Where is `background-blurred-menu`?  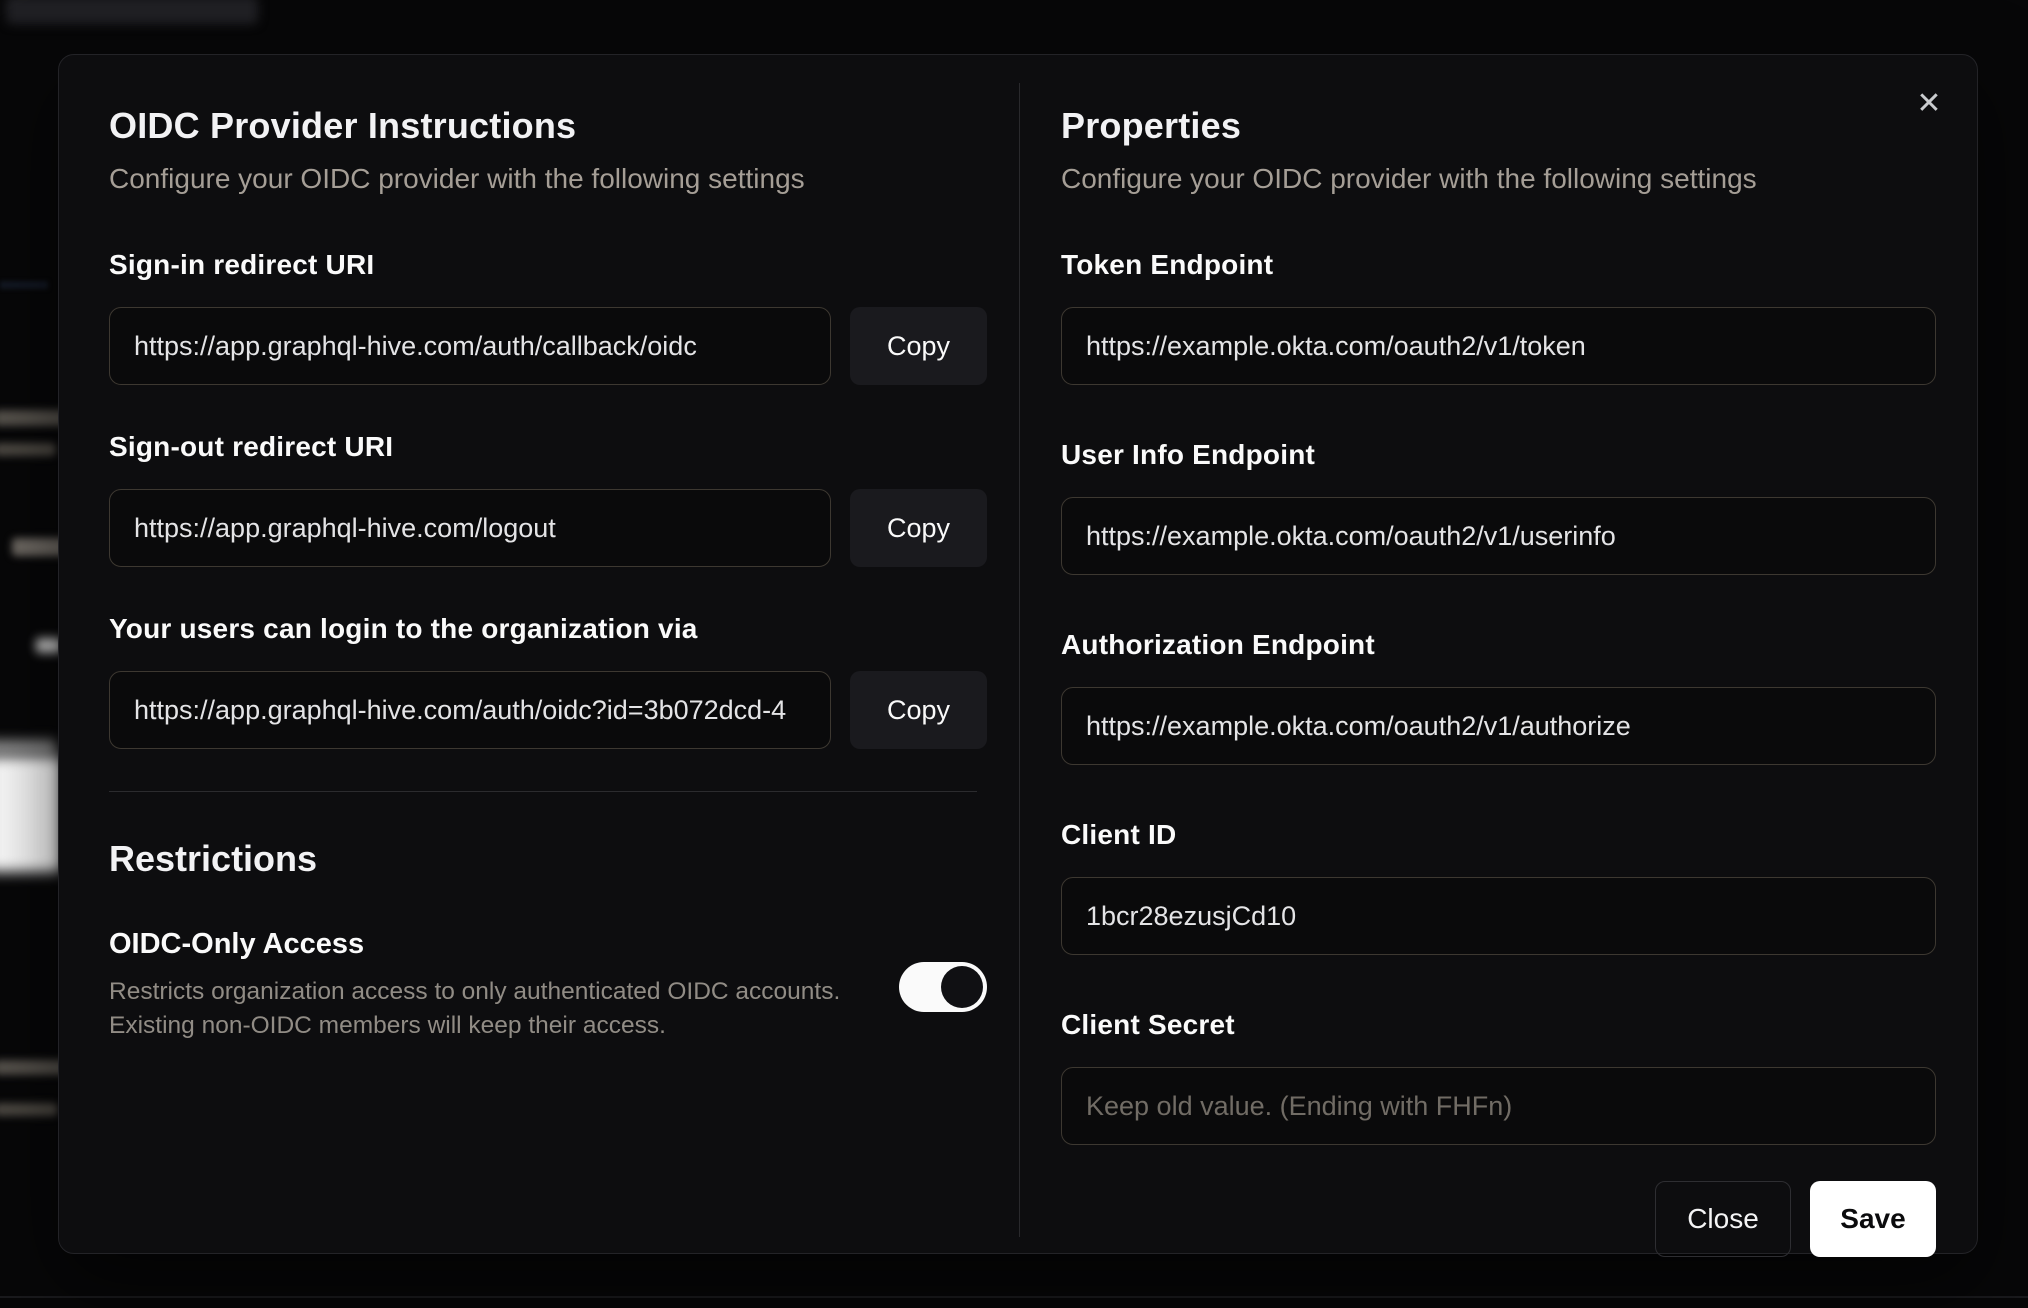 background-blurred-menu is located at coordinates (132, 12).